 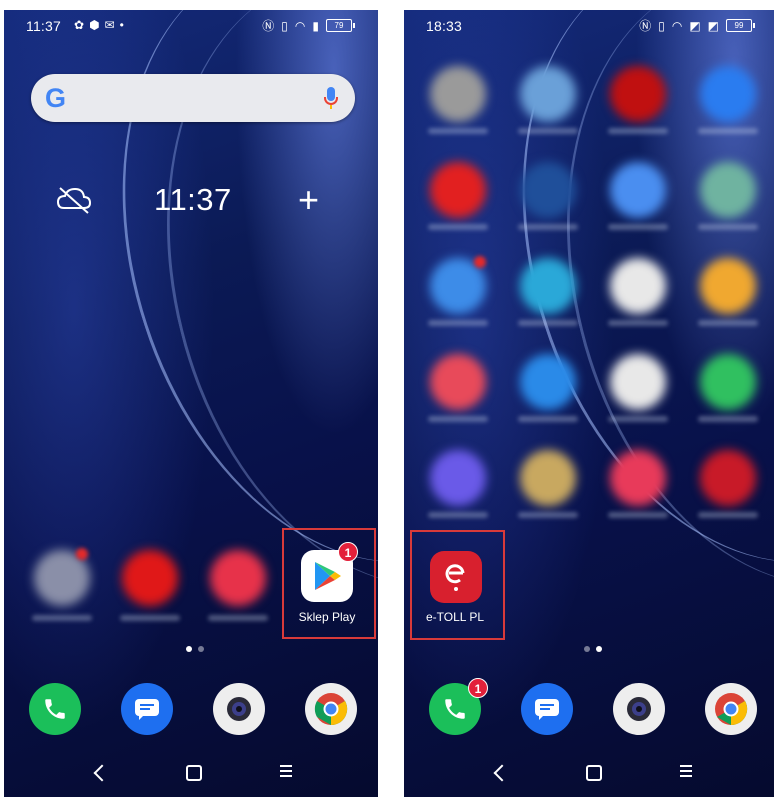 I want to click on no-signal-icon: ◩, so click(x=695, y=25).